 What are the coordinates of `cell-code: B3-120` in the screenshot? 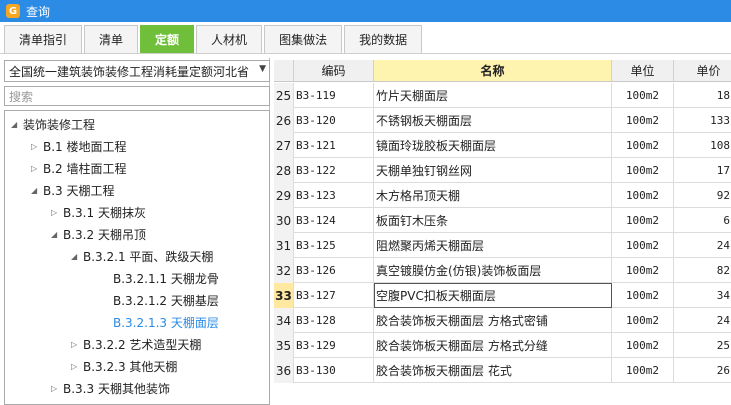 It's located at (334, 120).